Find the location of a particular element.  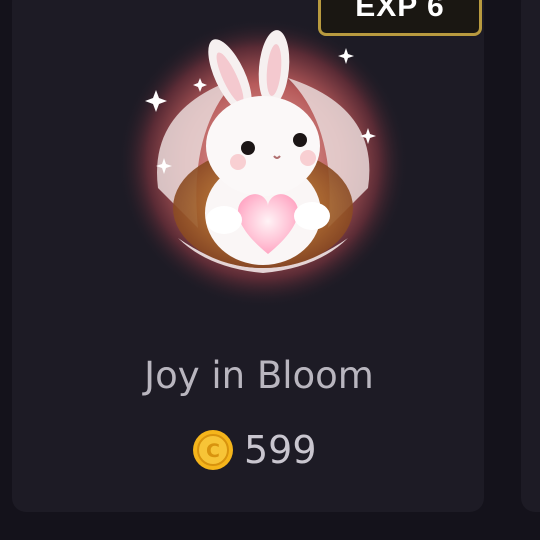

price-value: 599 is located at coordinates (280, 450).